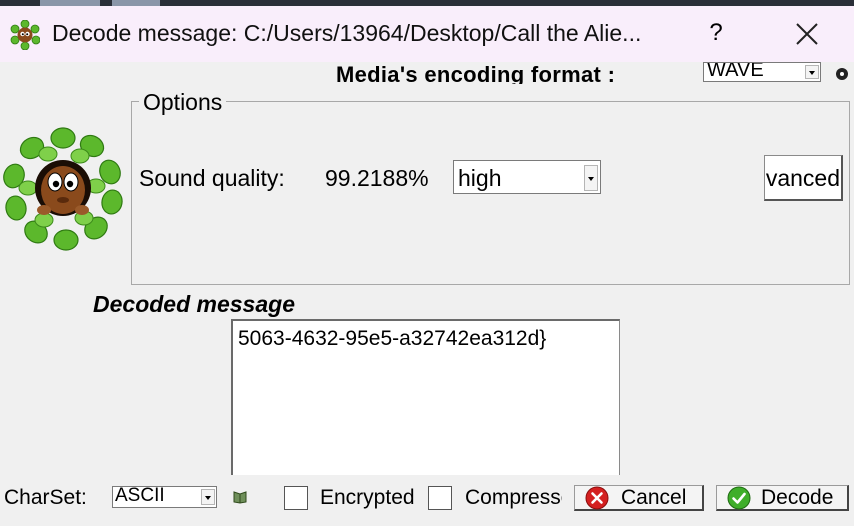  I want to click on close-button, so click(807, 34).